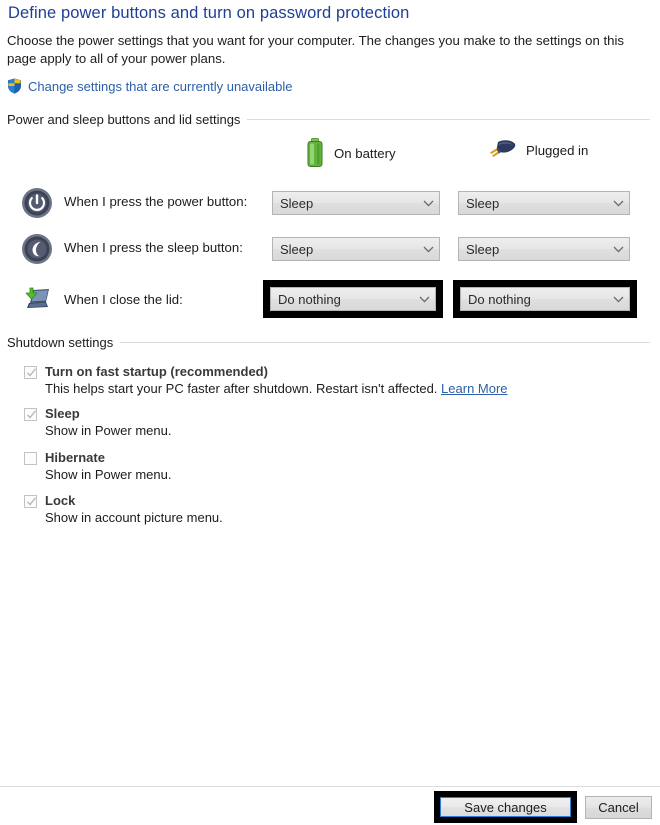 The height and width of the screenshot is (825, 660). I want to click on checkbox-fast-startup, so click(30, 372).